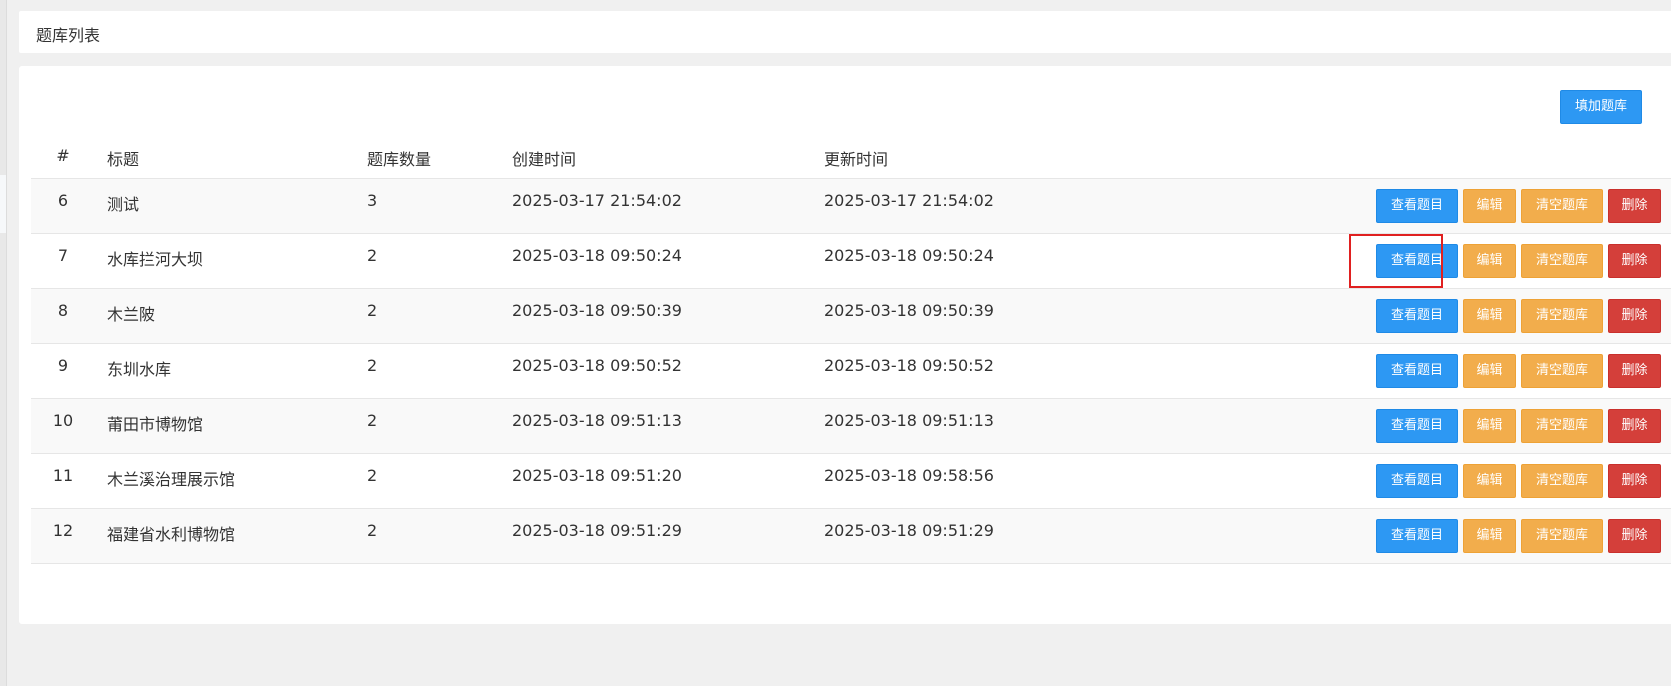 The height and width of the screenshot is (686, 1671). Describe the element at coordinates (372, 200) in the screenshot. I see `row-count: 3` at that location.